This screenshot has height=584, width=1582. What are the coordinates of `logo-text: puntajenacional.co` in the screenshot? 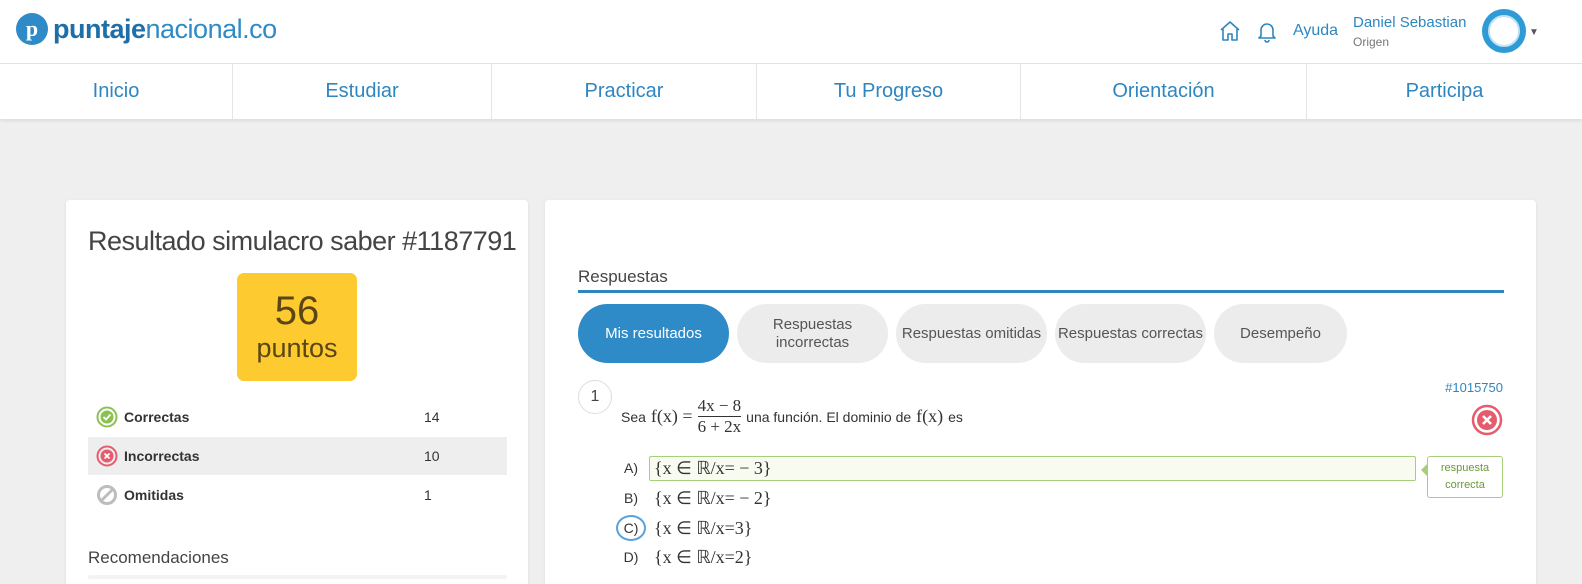 It's located at (165, 29).